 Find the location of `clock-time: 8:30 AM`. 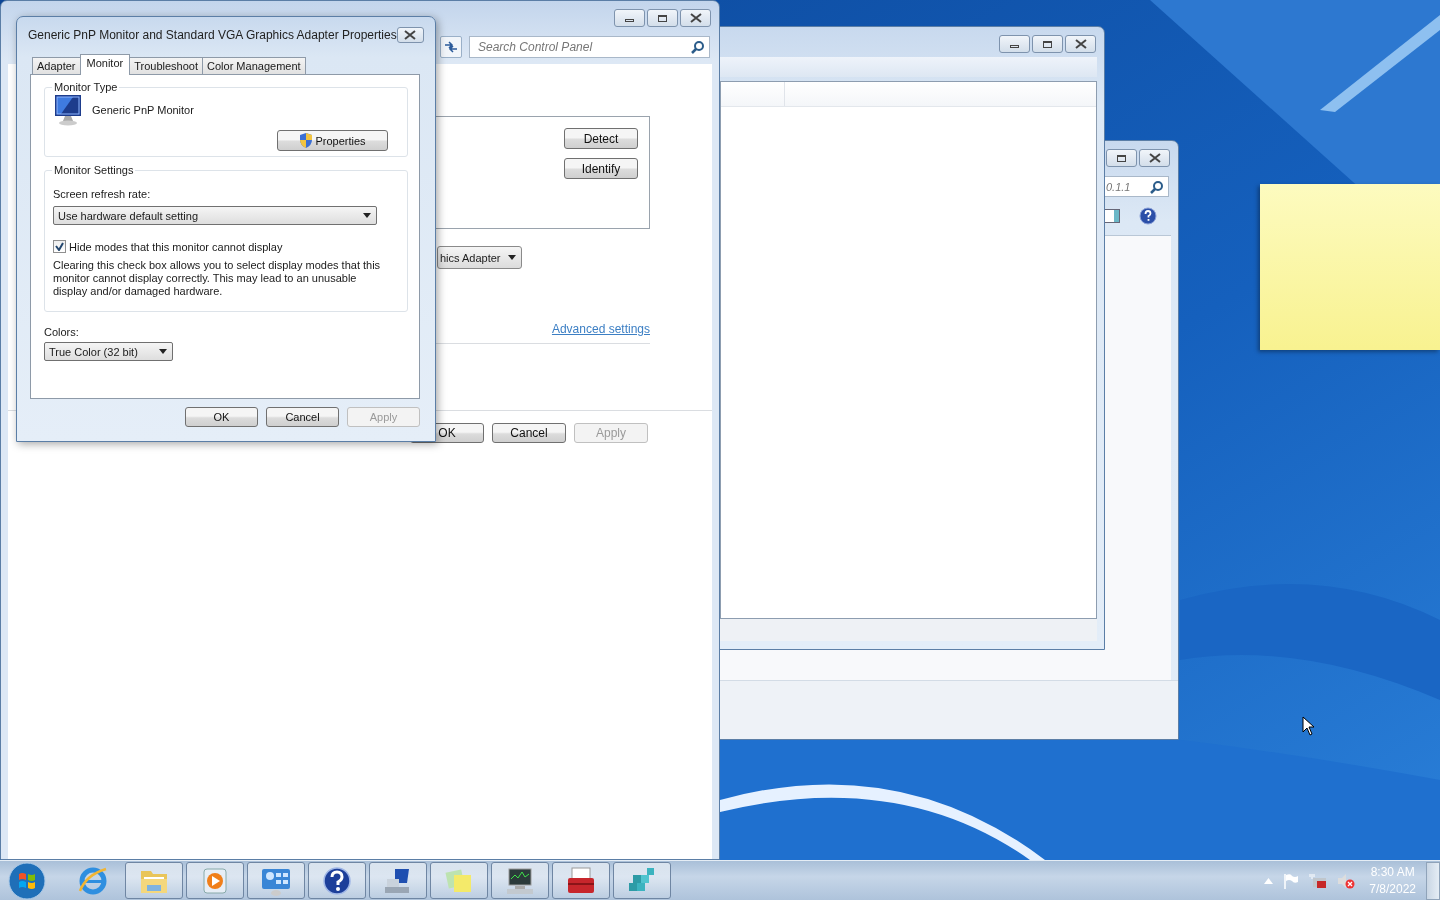

clock-time: 8:30 AM is located at coordinates (1392, 872).